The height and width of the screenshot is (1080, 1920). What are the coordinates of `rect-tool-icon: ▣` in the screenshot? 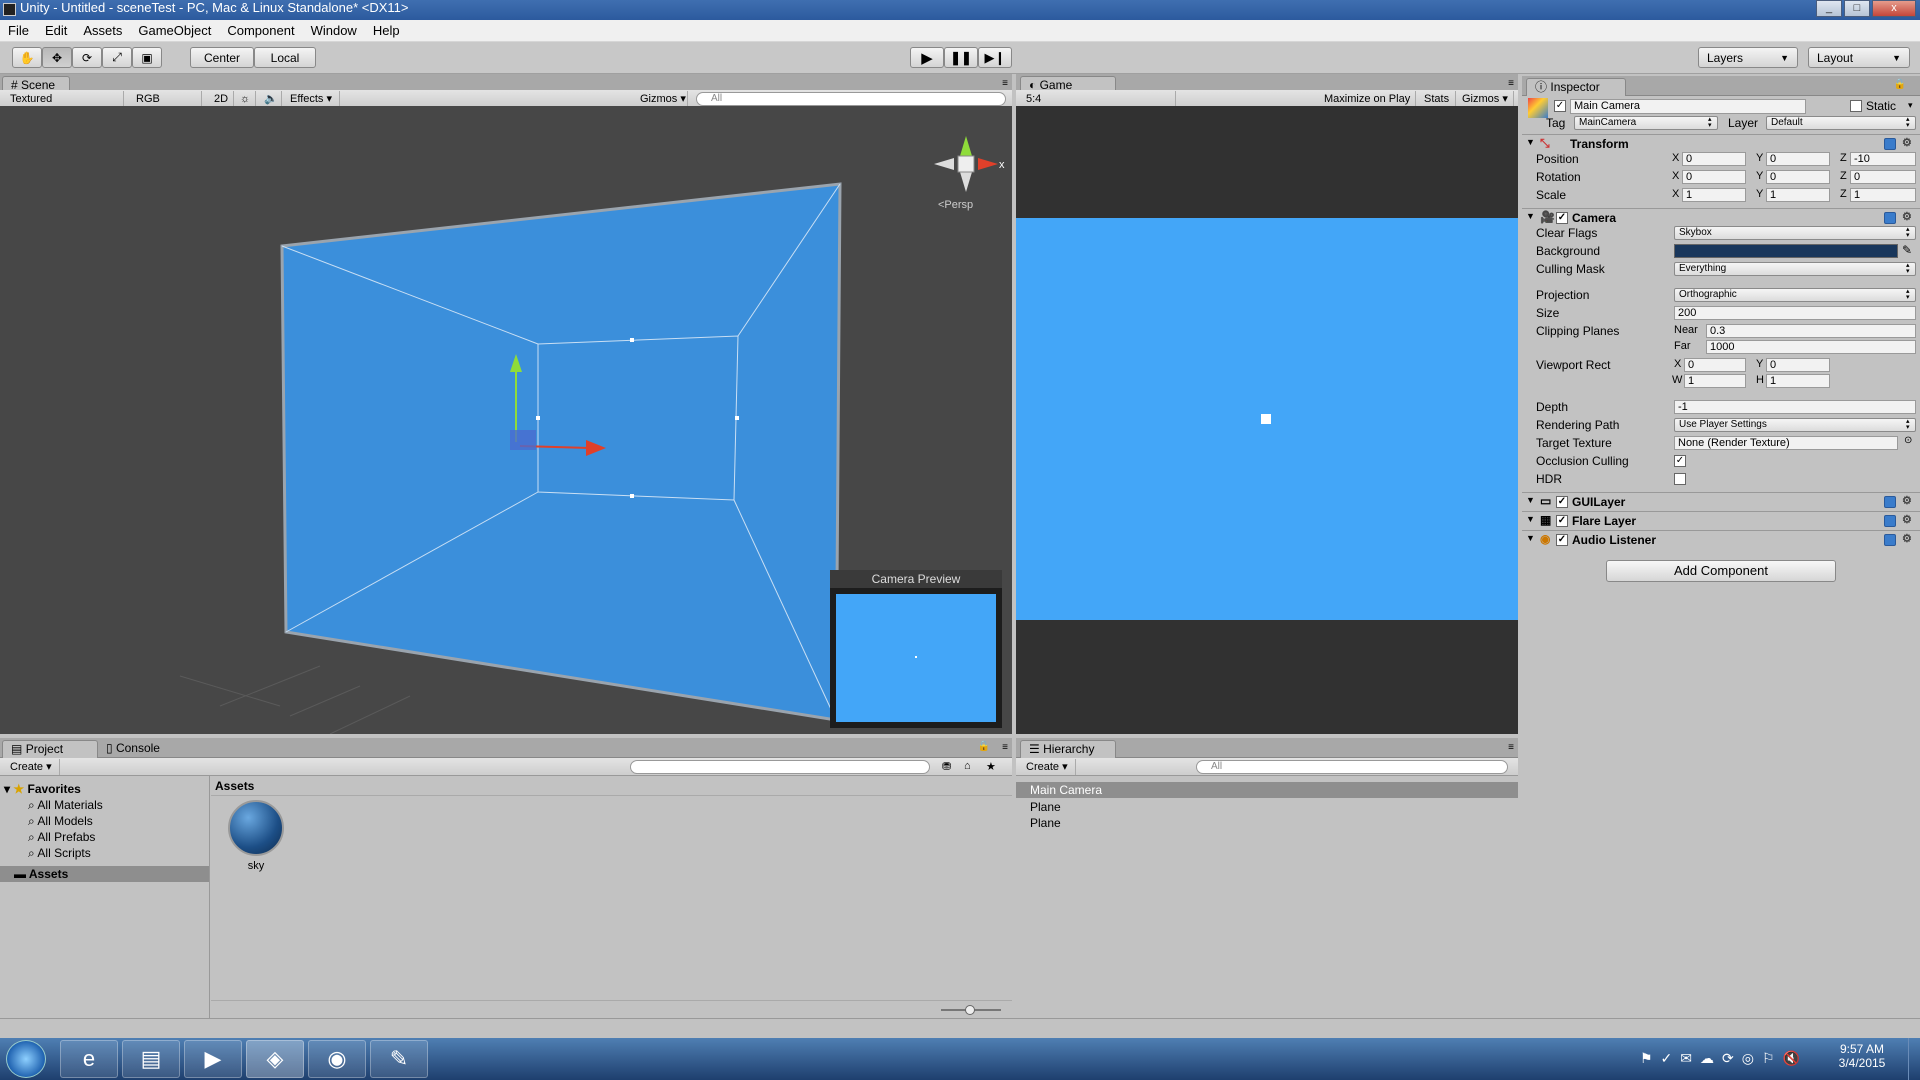 It's located at (147, 57).